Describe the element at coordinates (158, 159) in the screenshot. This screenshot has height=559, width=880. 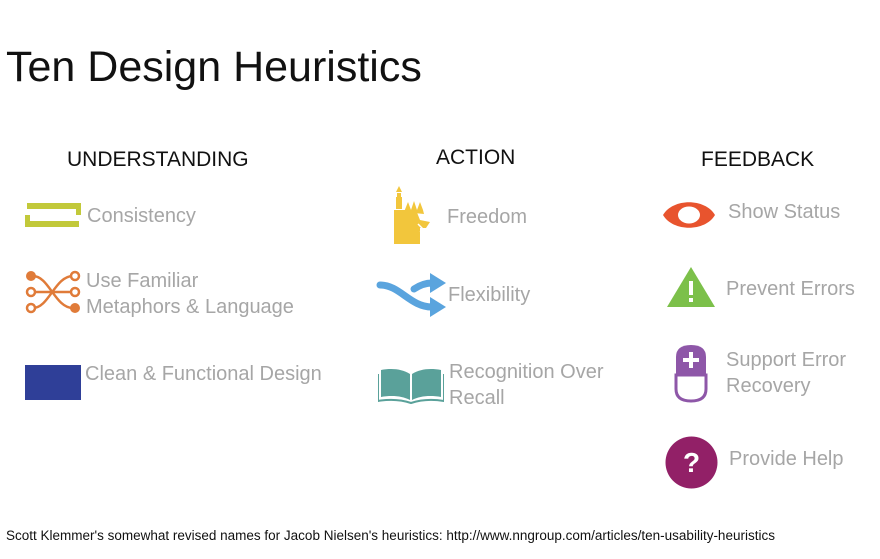
I see `column-heading-understanding: UNDERSTANDING` at that location.